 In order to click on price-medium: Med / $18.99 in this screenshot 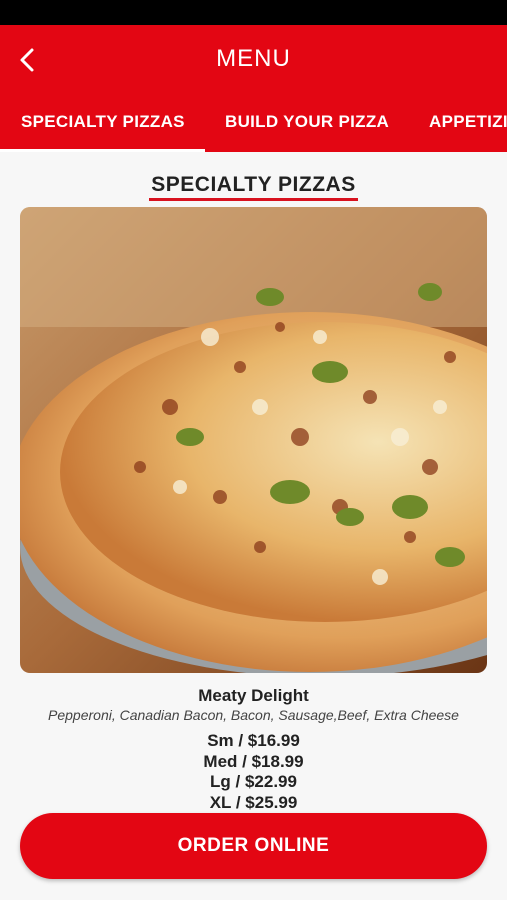, I will do `click(253, 761)`.